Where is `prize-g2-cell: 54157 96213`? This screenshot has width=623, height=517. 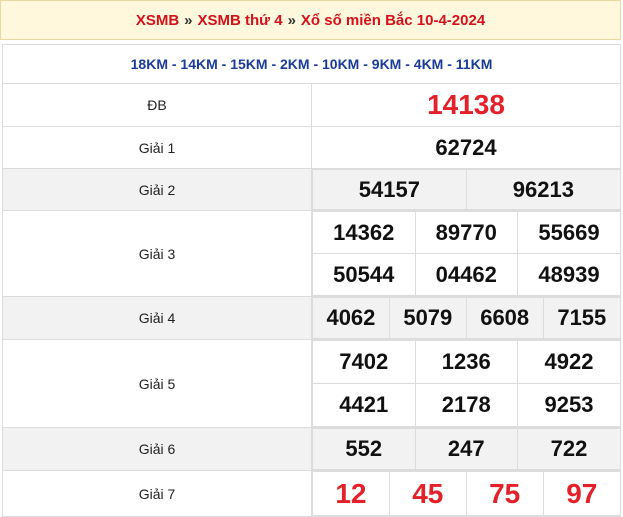
prize-g2-cell: 54157 96213 is located at coordinates (466, 189).